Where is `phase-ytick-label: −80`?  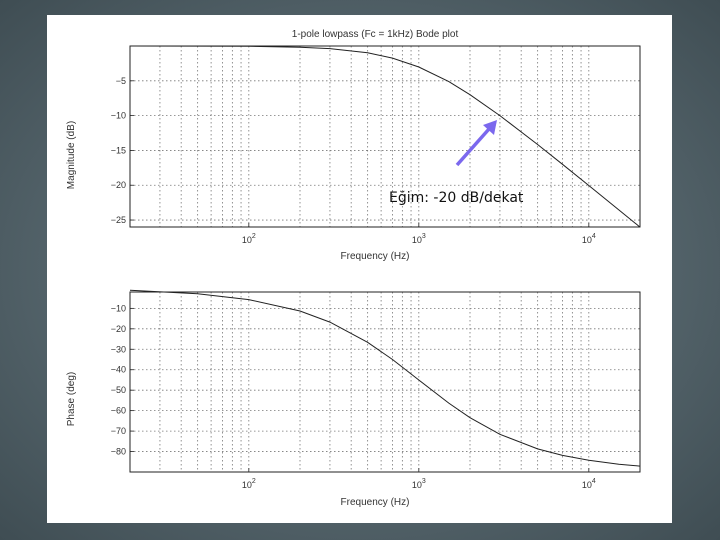 phase-ytick-label: −80 is located at coordinates (118, 452).